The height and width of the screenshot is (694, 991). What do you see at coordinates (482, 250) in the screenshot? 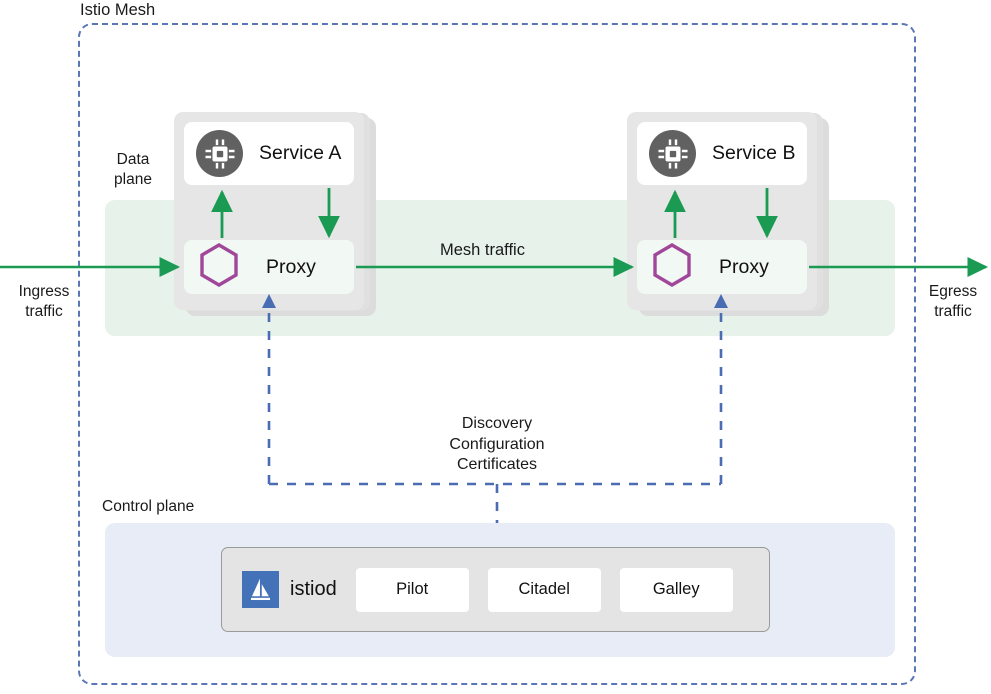
I see `mesh-traffic-label: Mesh traffic` at bounding box center [482, 250].